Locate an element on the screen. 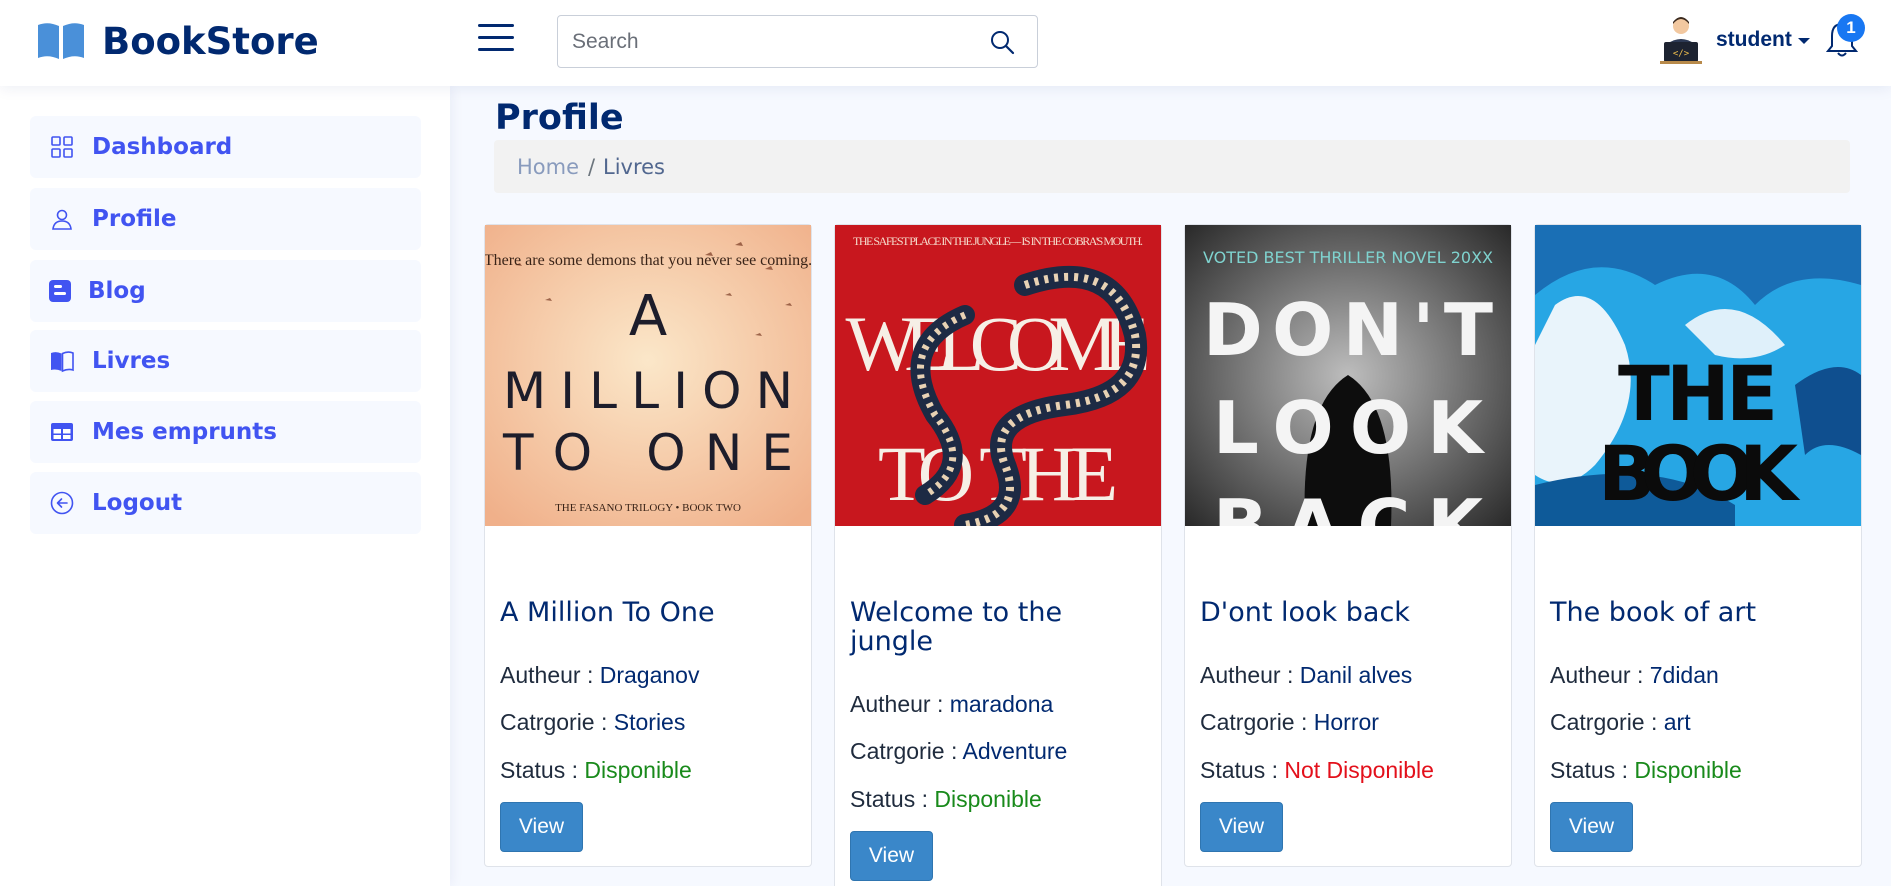 The height and width of the screenshot is (886, 1891). breadcrumb-current: Livres is located at coordinates (634, 167).